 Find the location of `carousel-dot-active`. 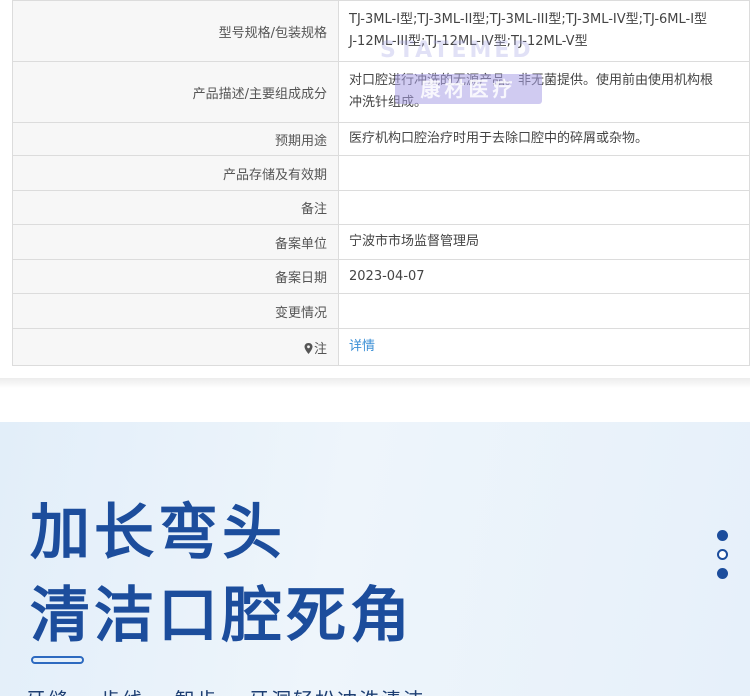

carousel-dot-active is located at coordinates (722, 554).